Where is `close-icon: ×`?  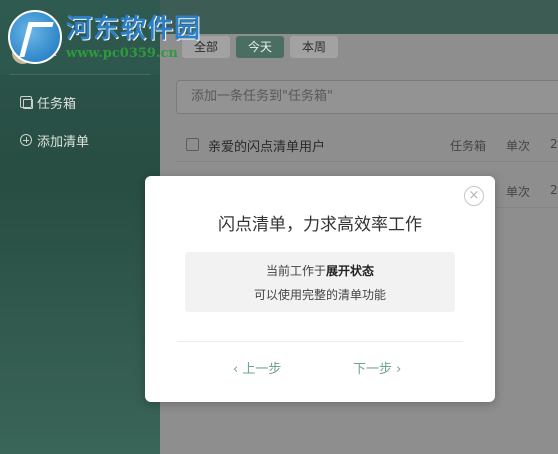
close-icon: × is located at coordinates (474, 195).